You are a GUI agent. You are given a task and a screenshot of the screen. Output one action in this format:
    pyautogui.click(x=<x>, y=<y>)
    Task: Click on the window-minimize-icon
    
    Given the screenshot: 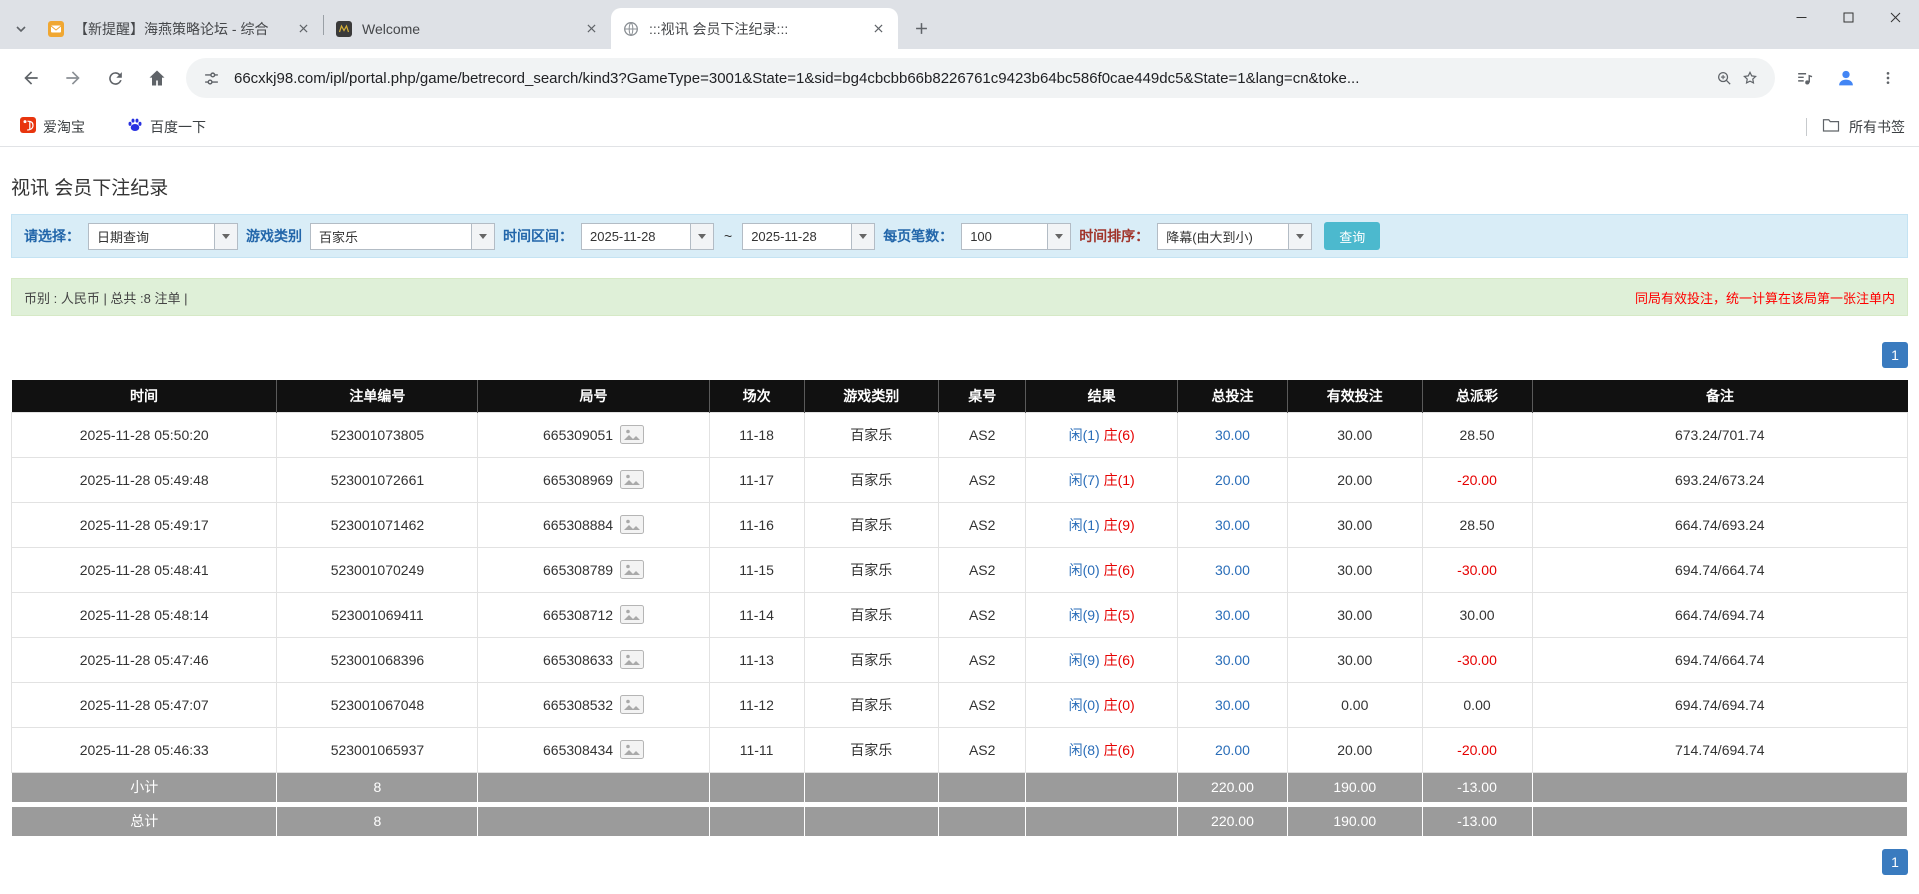 What is the action you would take?
    pyautogui.click(x=1801, y=17)
    